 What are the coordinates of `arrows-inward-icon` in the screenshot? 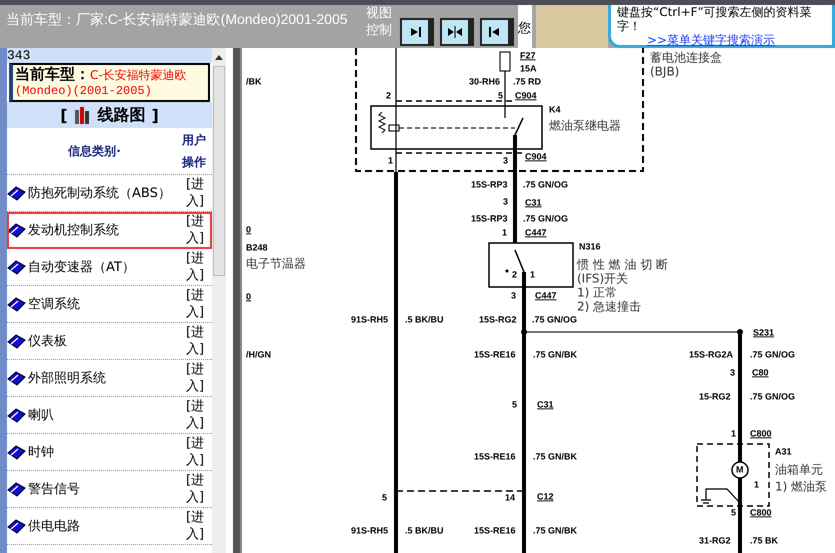 It's located at (455, 32).